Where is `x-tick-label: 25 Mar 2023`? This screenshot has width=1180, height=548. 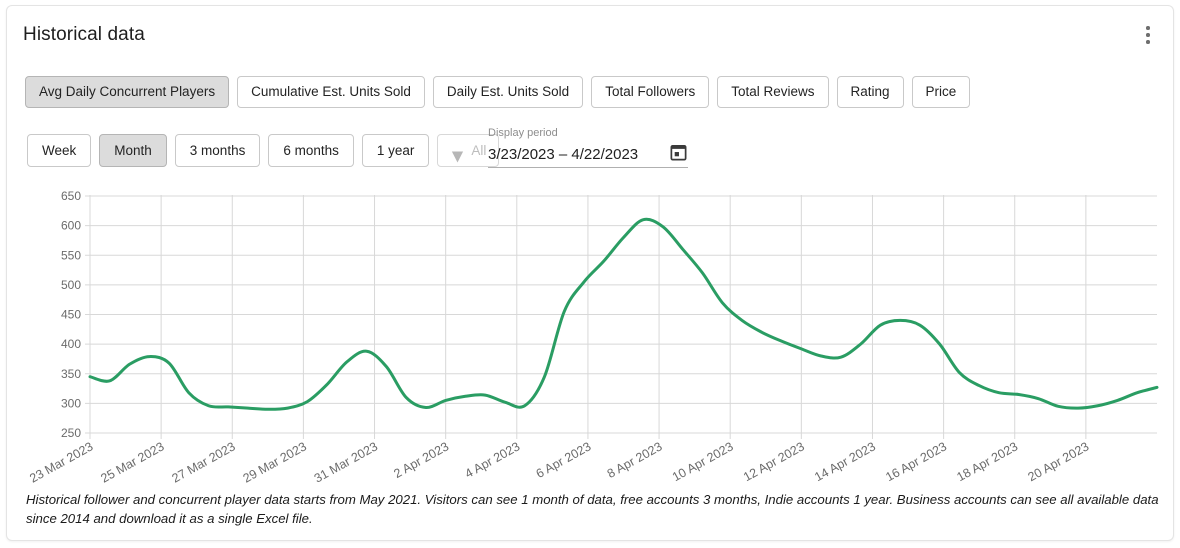 x-tick-label: 25 Mar 2023 is located at coordinates (132, 461).